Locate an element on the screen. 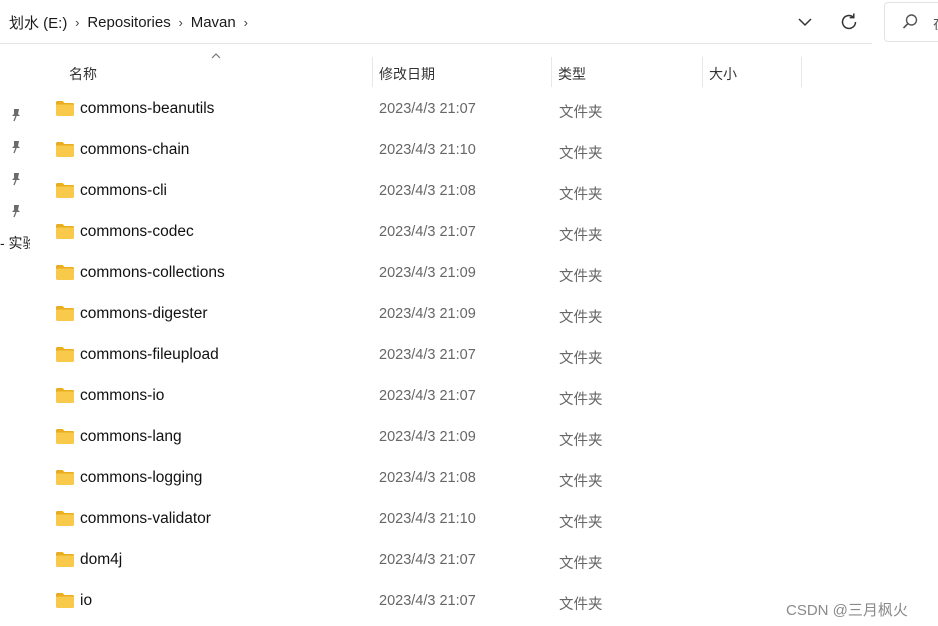 Image resolution: width=938 pixels, height=626 pixels. refresh-icon is located at coordinates (849, 22).